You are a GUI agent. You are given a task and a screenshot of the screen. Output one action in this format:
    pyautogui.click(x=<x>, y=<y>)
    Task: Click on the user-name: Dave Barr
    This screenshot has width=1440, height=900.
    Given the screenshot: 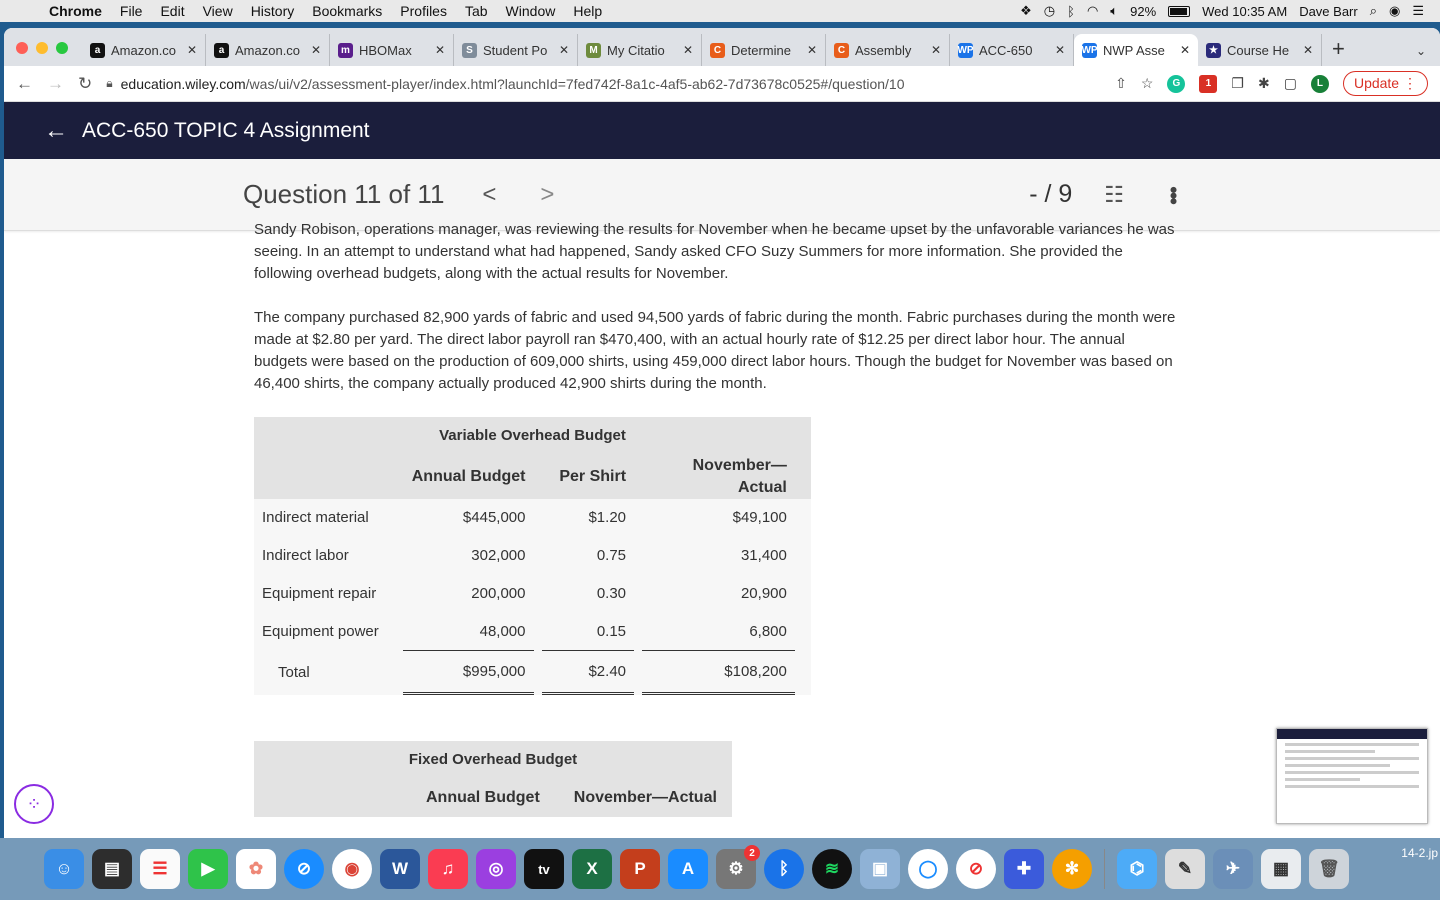 What is the action you would take?
    pyautogui.click(x=1328, y=11)
    